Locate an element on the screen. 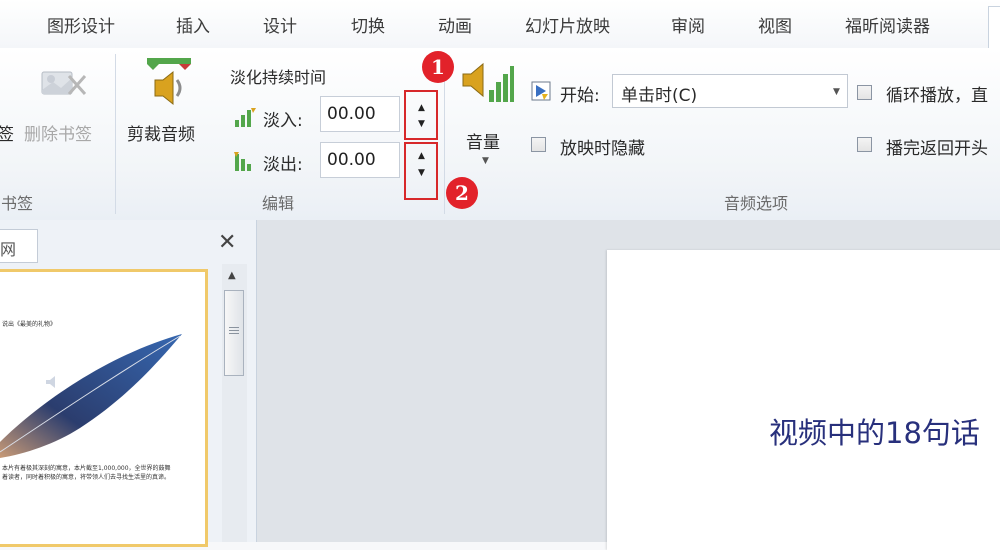 This screenshot has height=550, width=1000. tab-slideshow: 幻灯片放映 is located at coordinates (567, 24).